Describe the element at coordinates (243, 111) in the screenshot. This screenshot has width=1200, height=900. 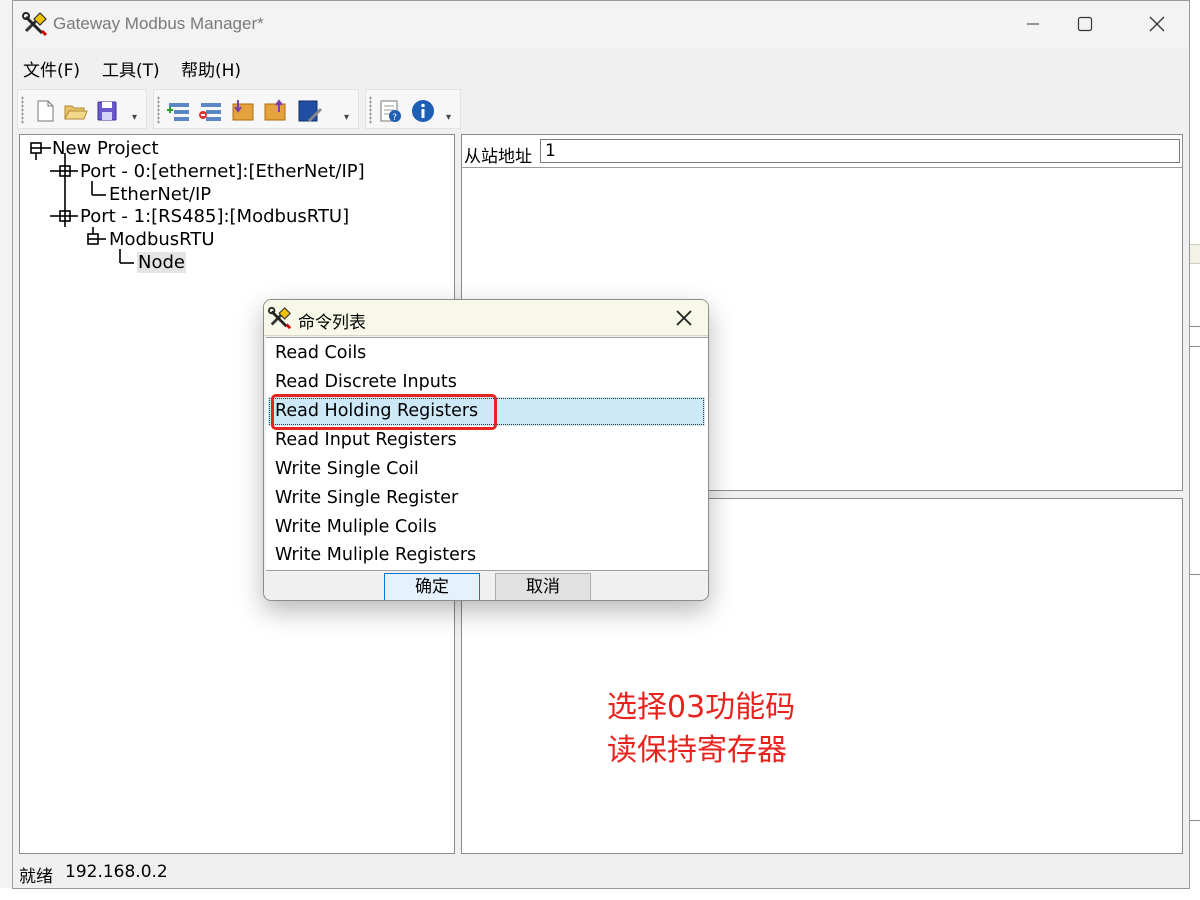
I see `read-icon` at that location.